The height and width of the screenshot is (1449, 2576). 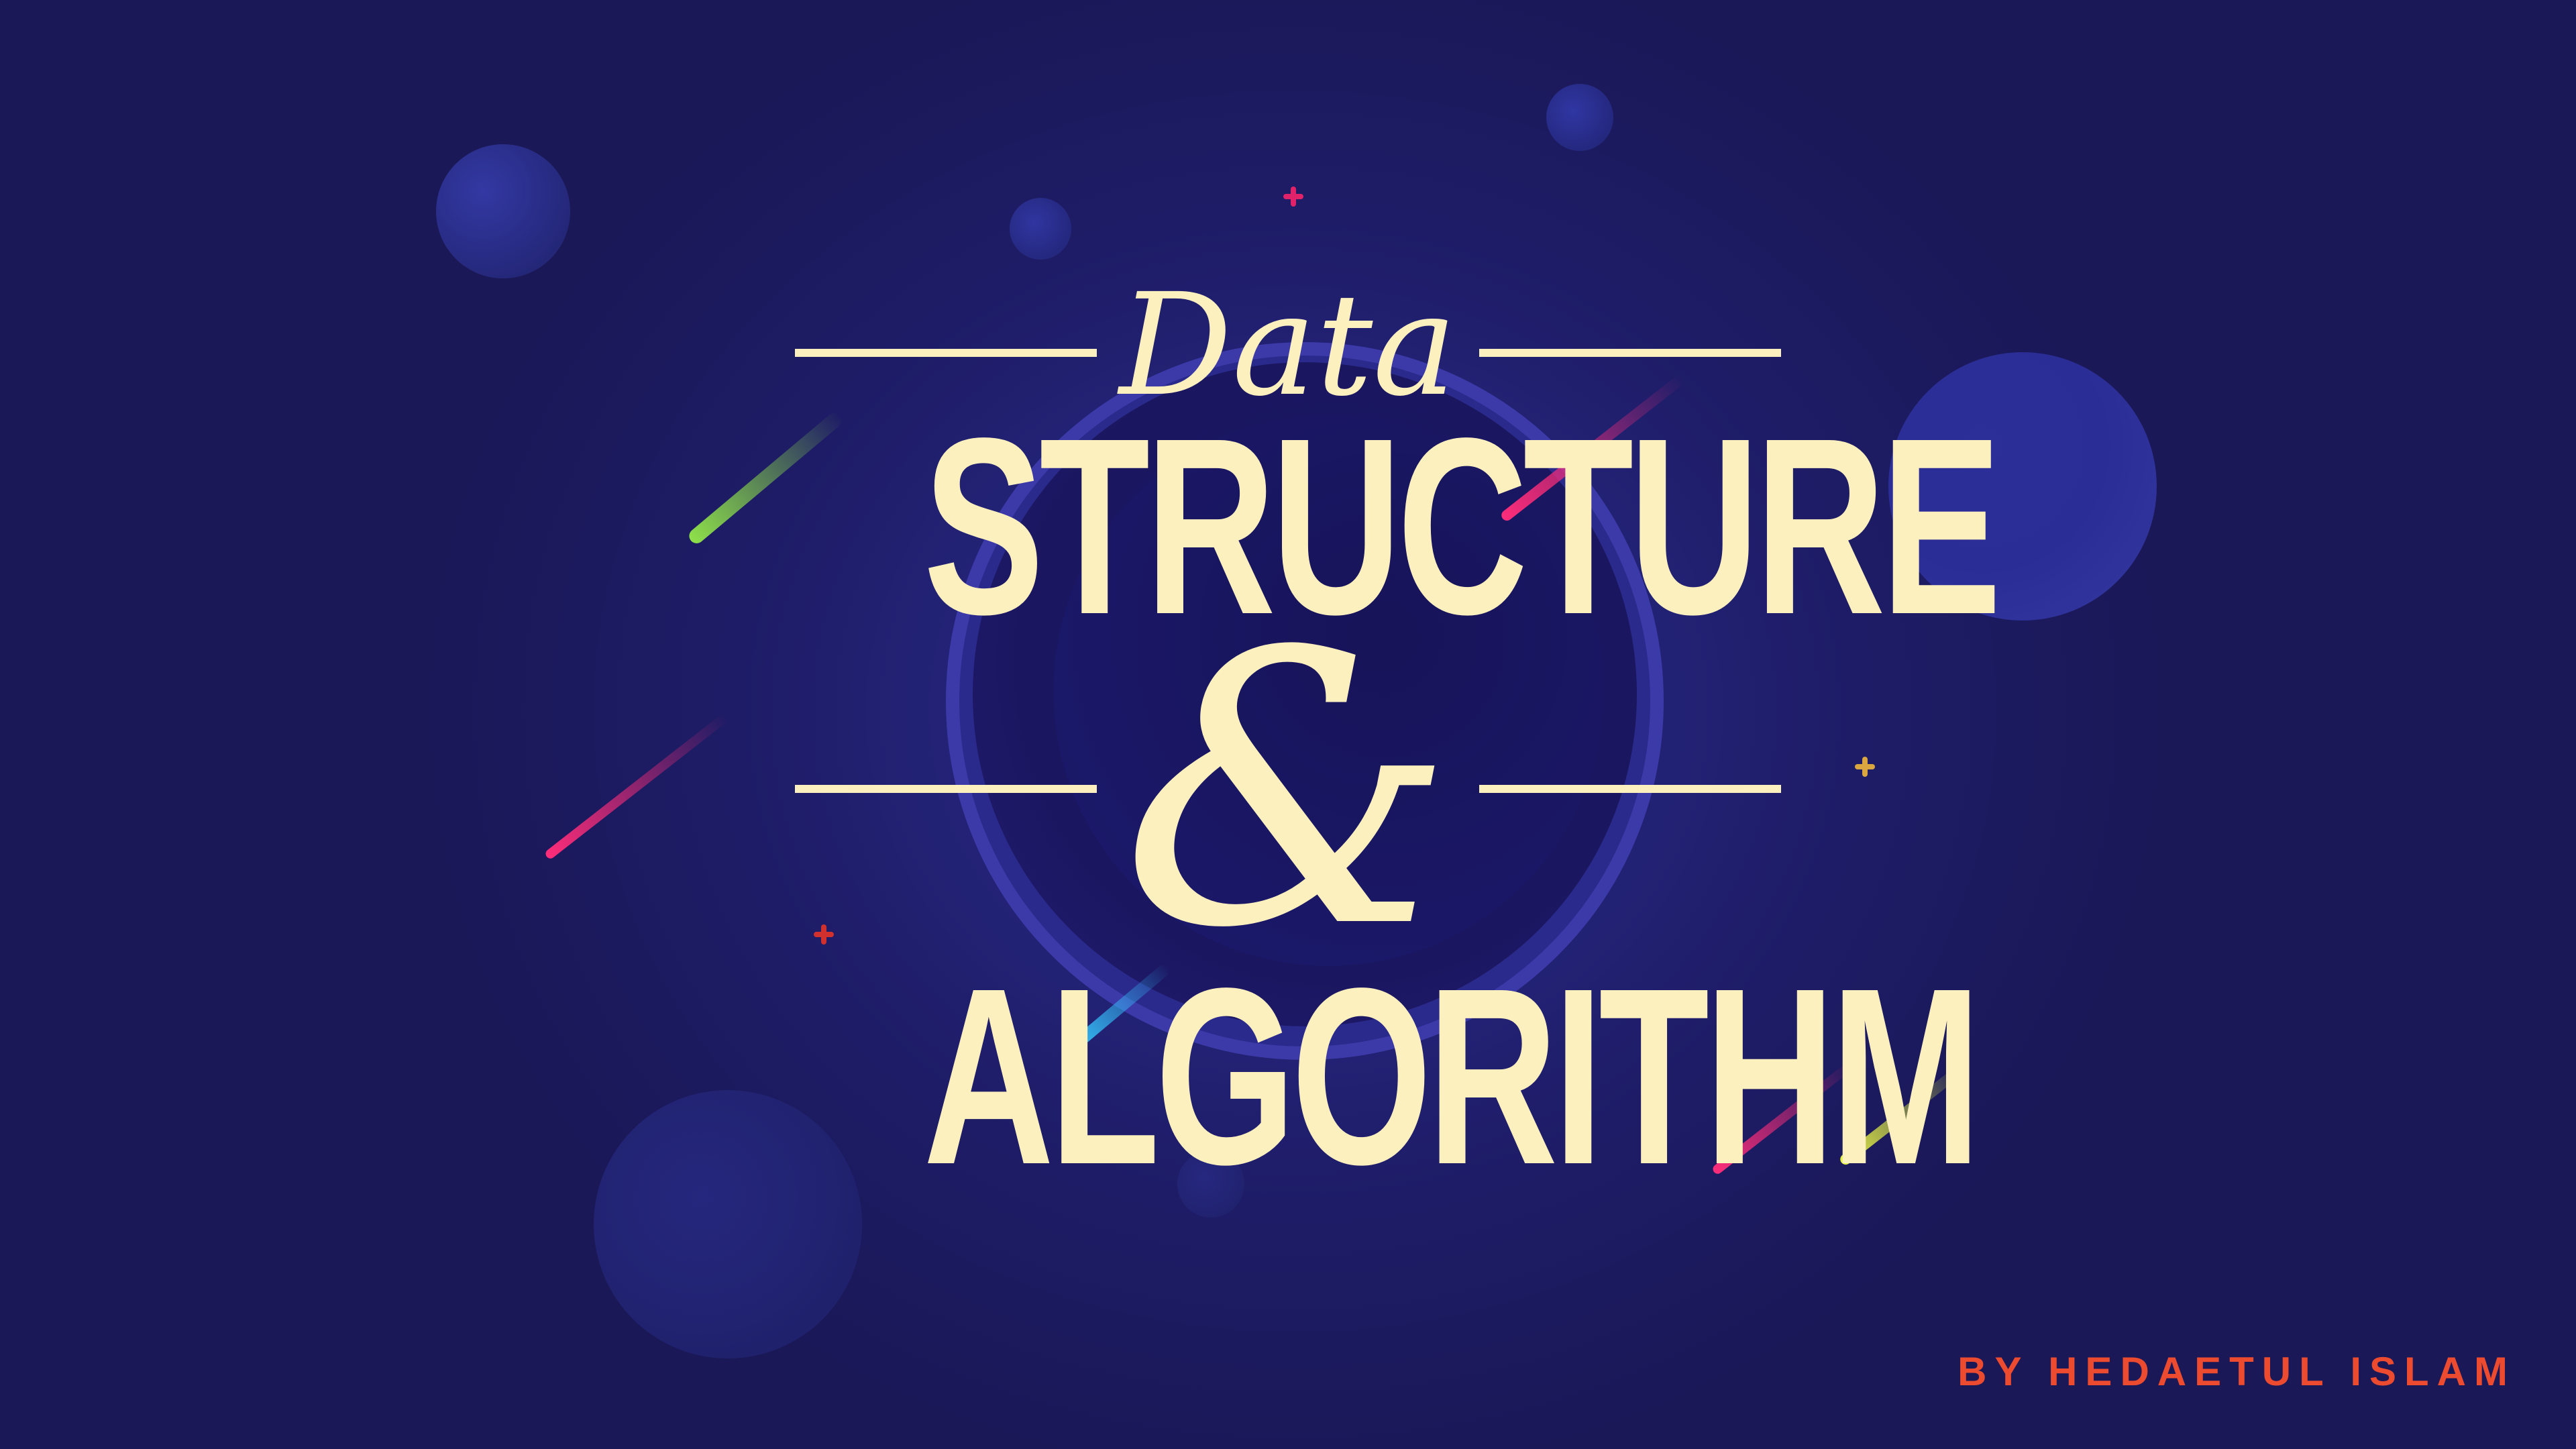 I want to click on planet-top-left, so click(x=503, y=211).